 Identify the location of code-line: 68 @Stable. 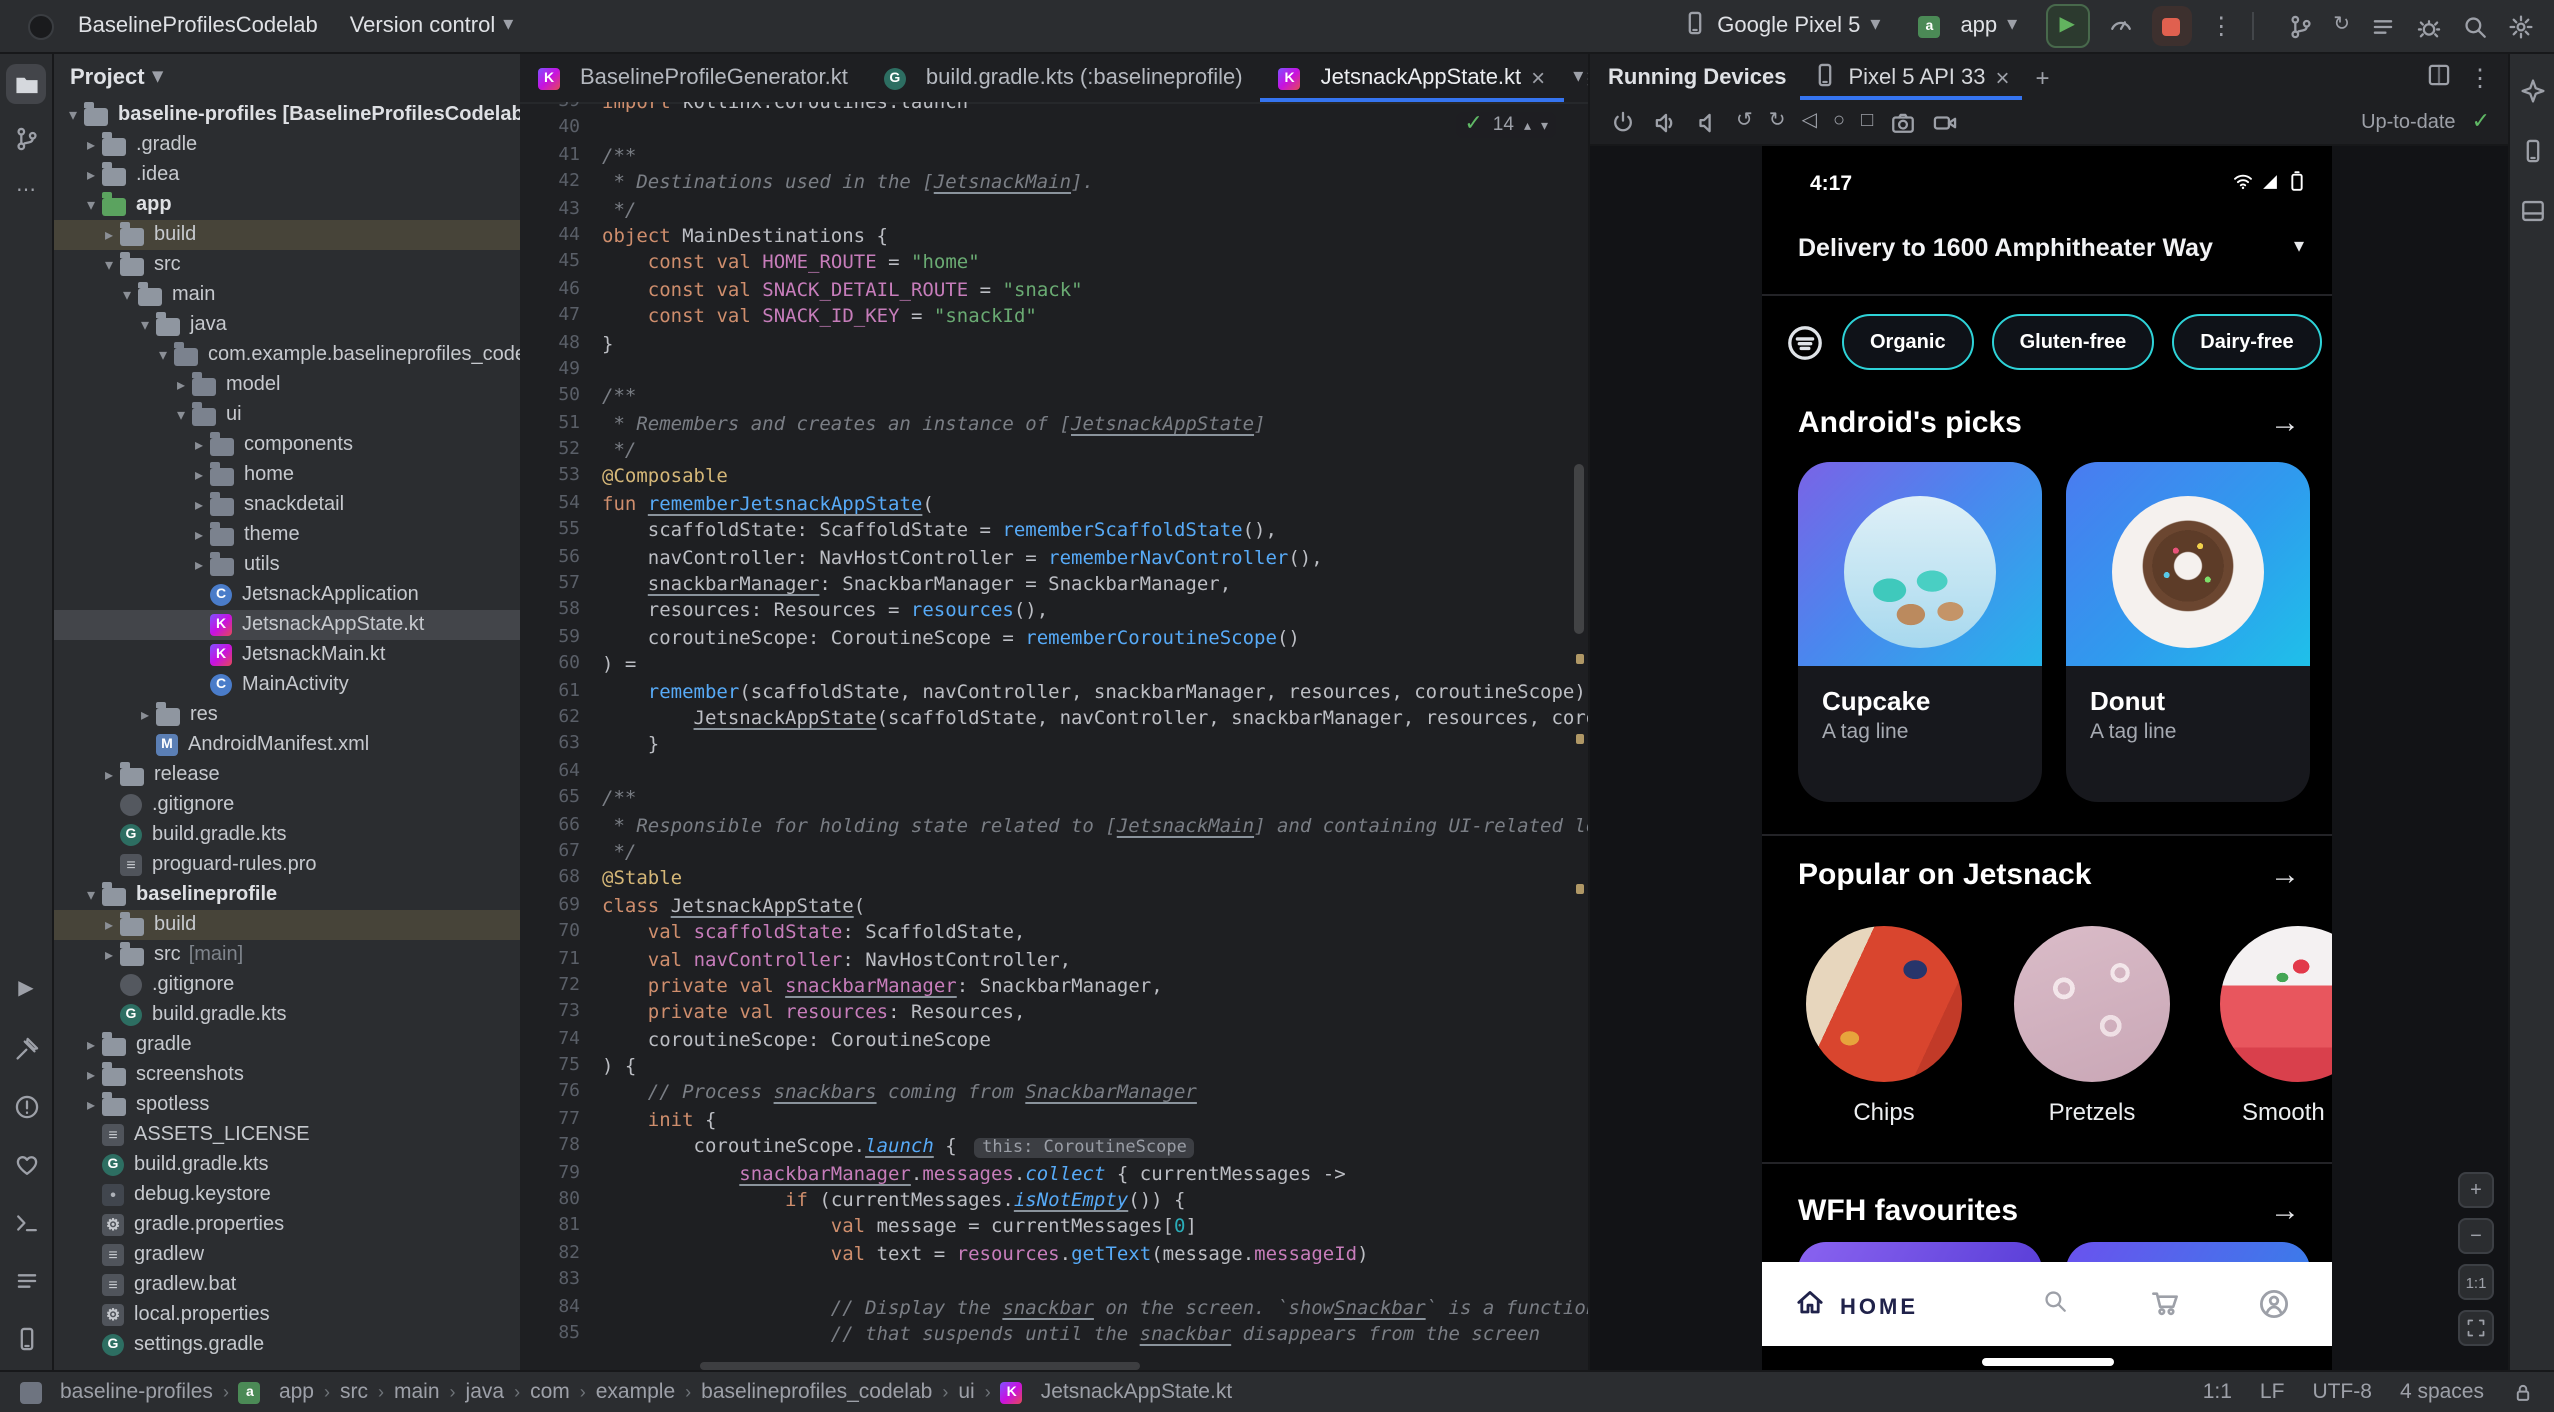
(1054, 880).